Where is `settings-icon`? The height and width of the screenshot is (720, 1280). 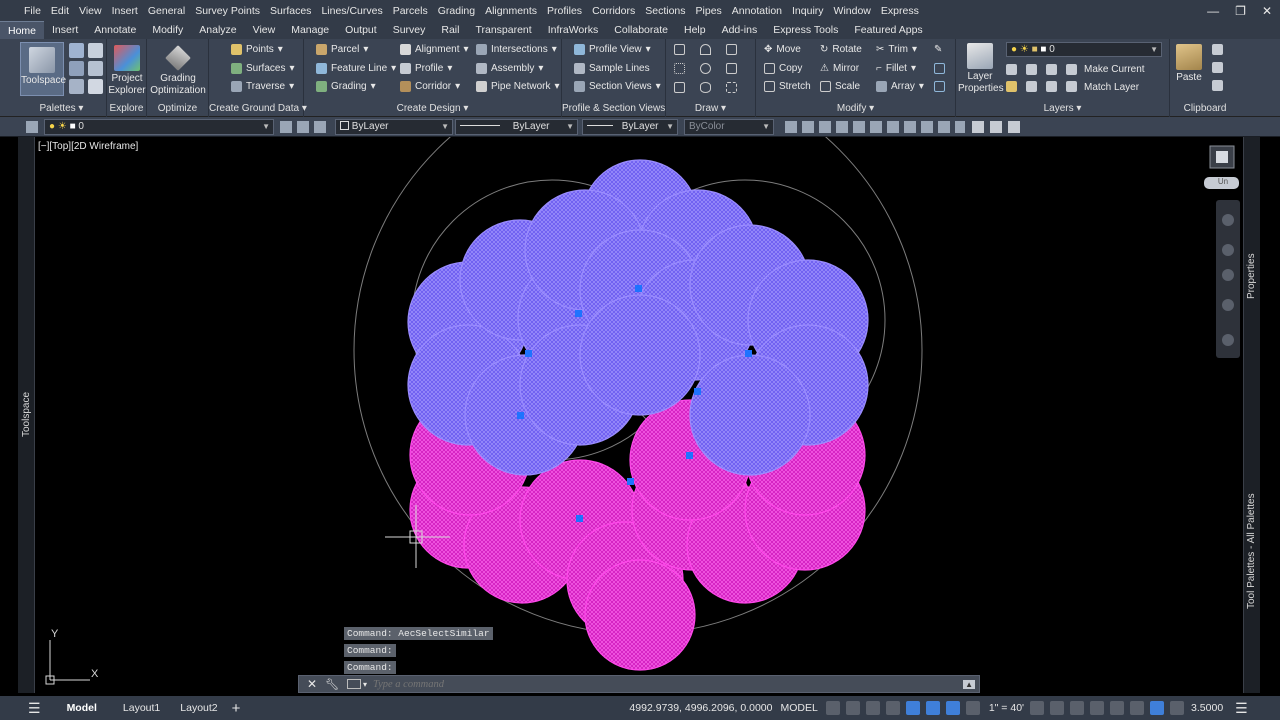 settings-icon is located at coordinates (95, 50).